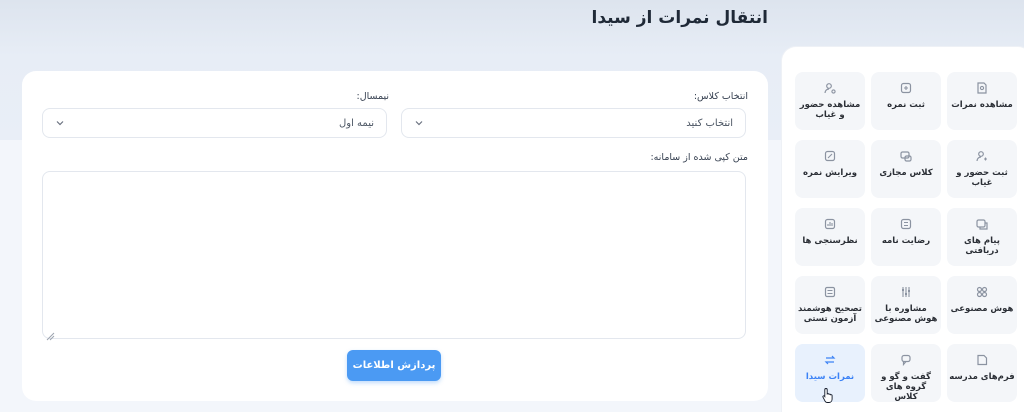 This screenshot has width=1024, height=412. I want to click on menu-tile-label: تصحیح هوشمند آزمون تستی, so click(830, 314).